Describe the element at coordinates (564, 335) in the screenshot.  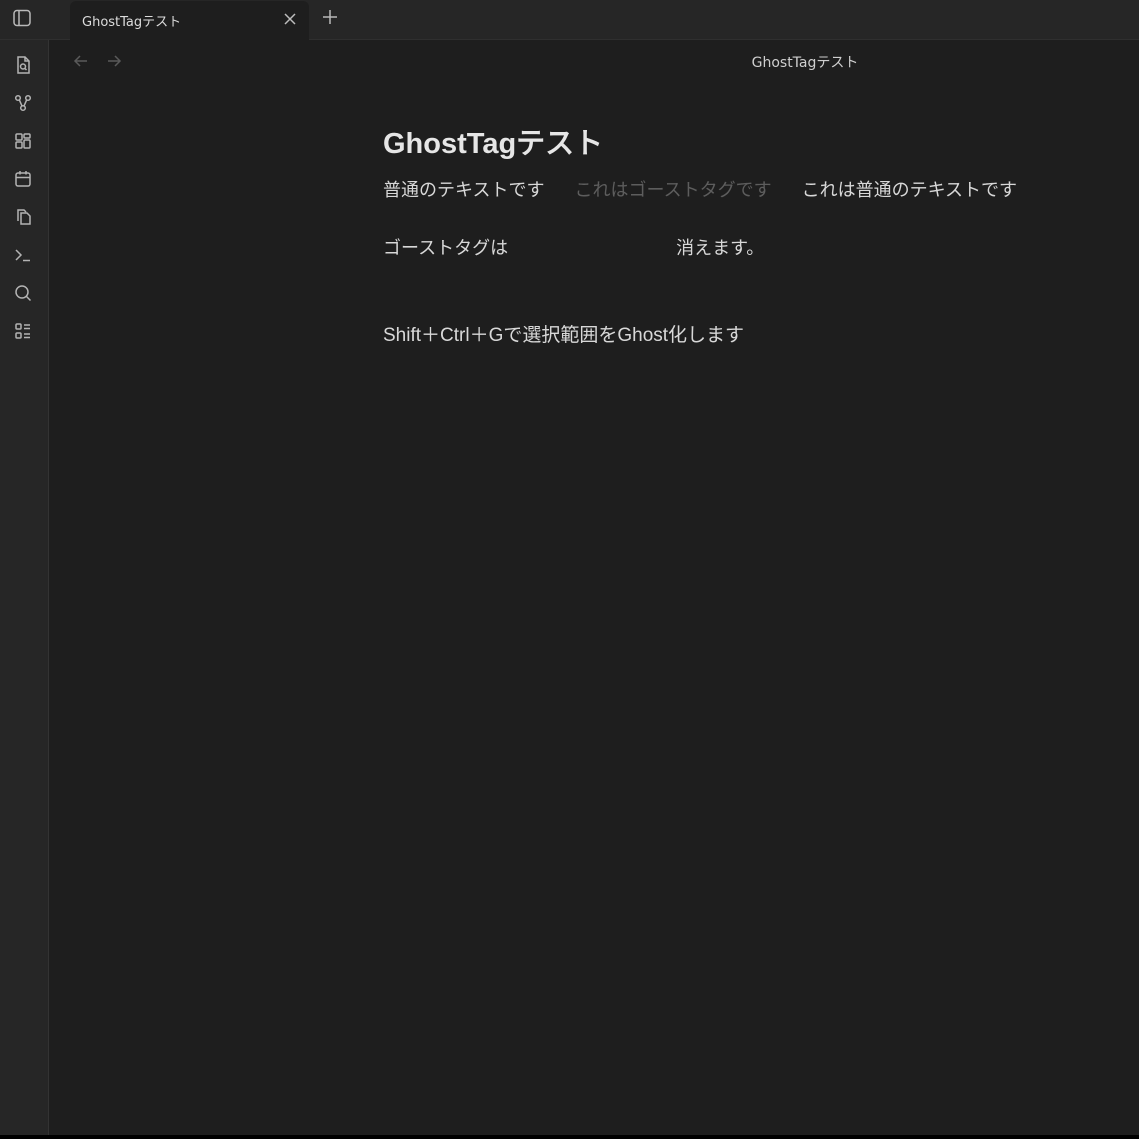
I see `paragraph-line-3: Shift＋Ctrl＋Gで選択範囲をGhost化します` at that location.